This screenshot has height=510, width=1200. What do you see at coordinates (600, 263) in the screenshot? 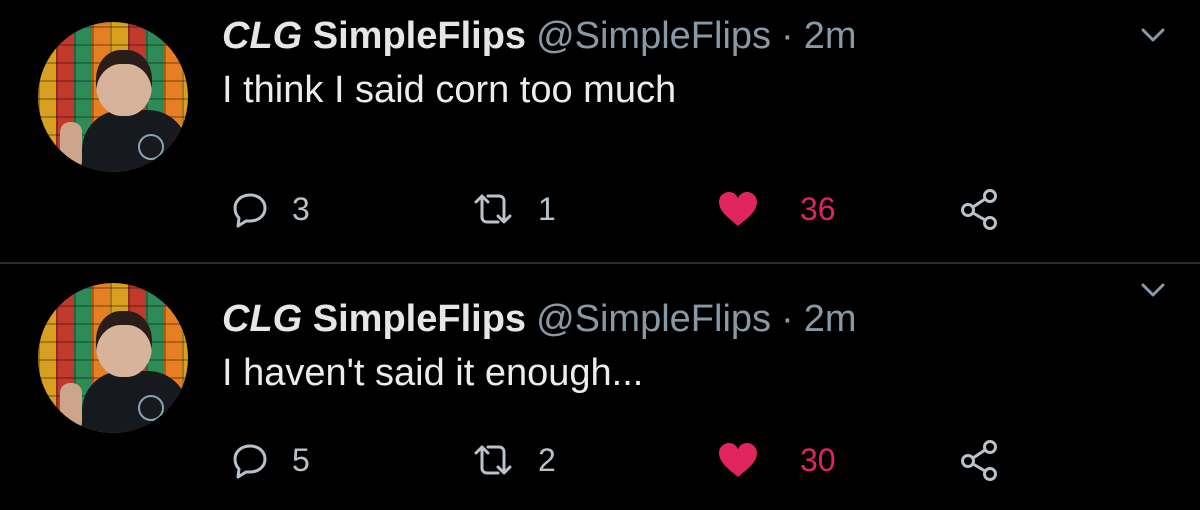
I see `tweet-divider` at bounding box center [600, 263].